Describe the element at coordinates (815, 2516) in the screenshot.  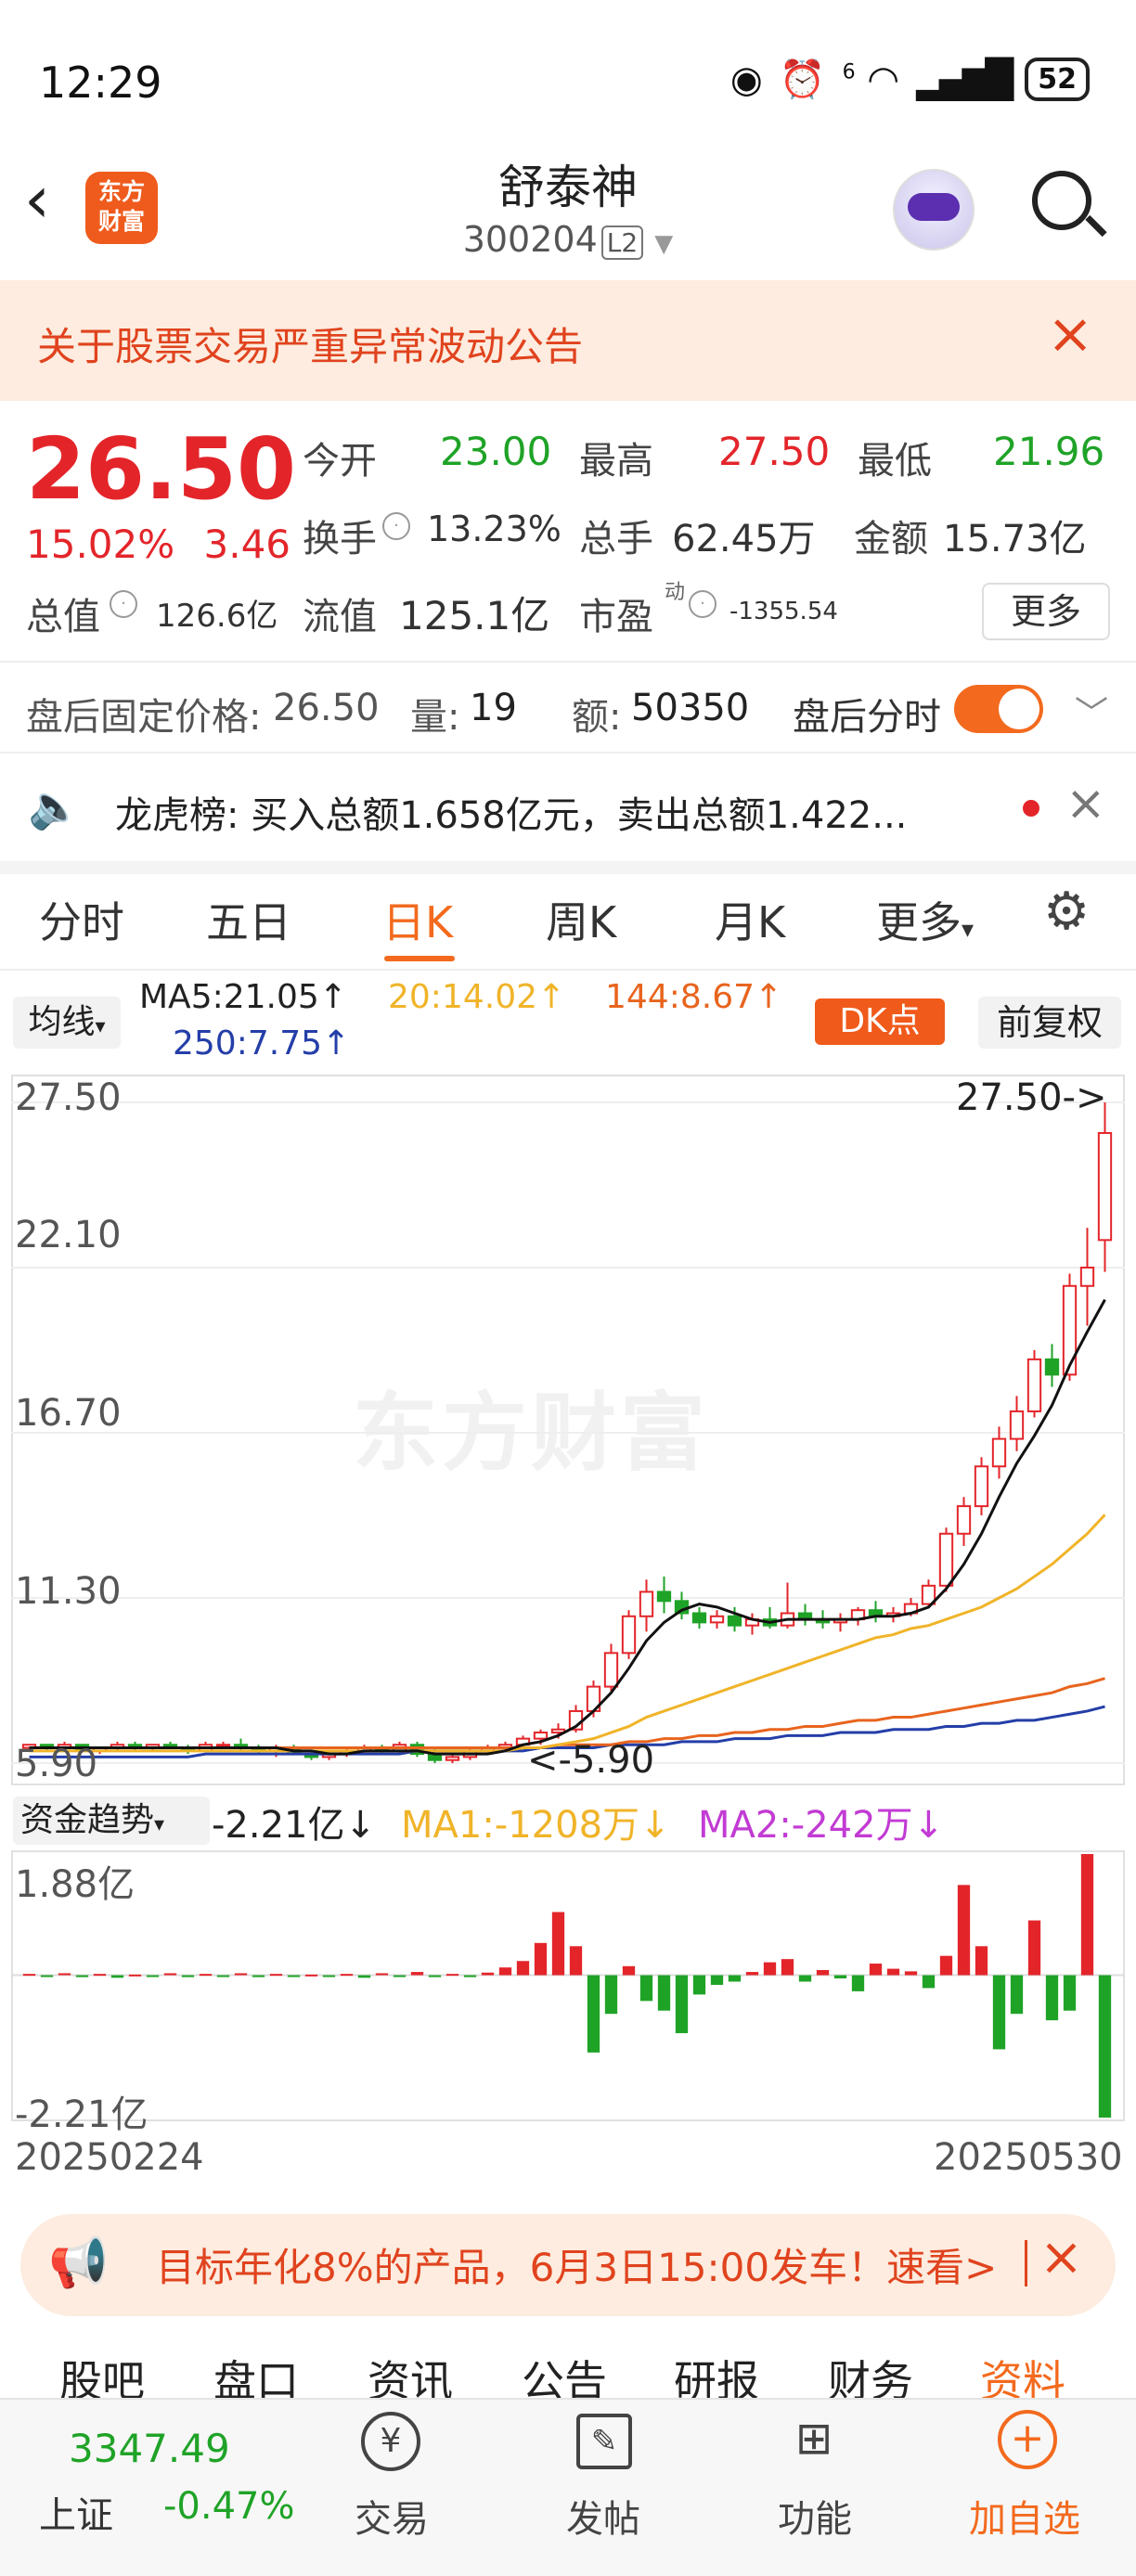
I see `functions-label: 功能` at that location.